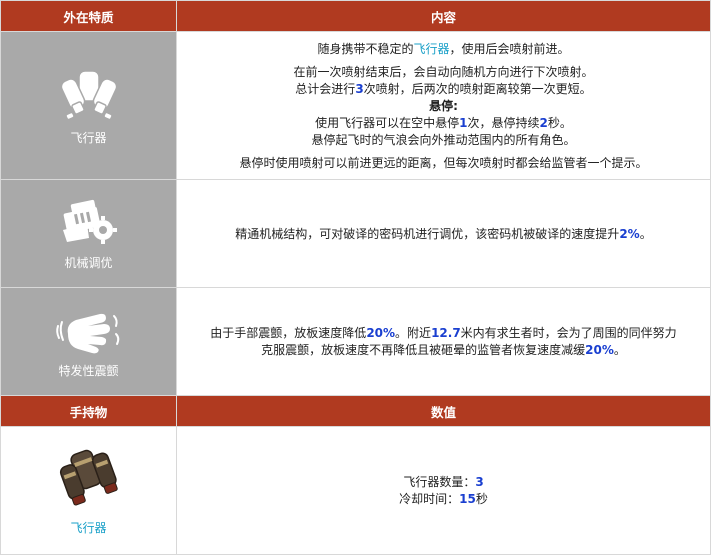 The image size is (711, 556). Describe the element at coordinates (88, 477) in the screenshot. I see `jetpack-item-icon` at that location.